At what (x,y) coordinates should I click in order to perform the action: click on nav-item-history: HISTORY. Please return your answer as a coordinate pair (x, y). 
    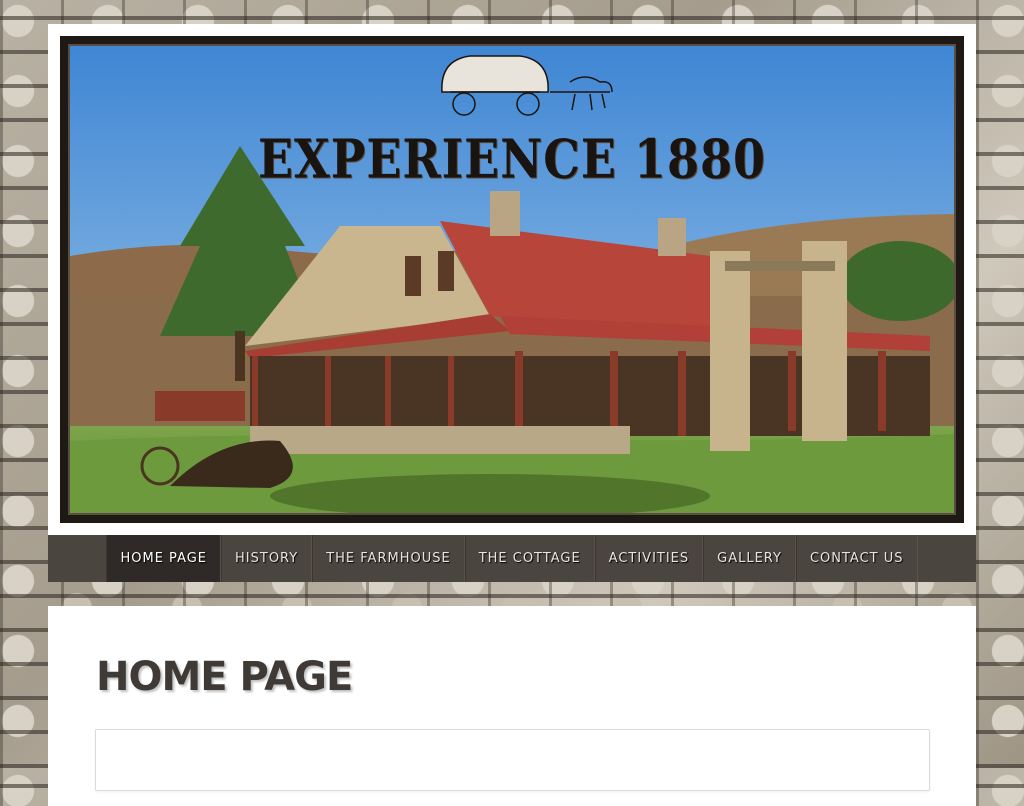
    Looking at the image, I should click on (267, 558).